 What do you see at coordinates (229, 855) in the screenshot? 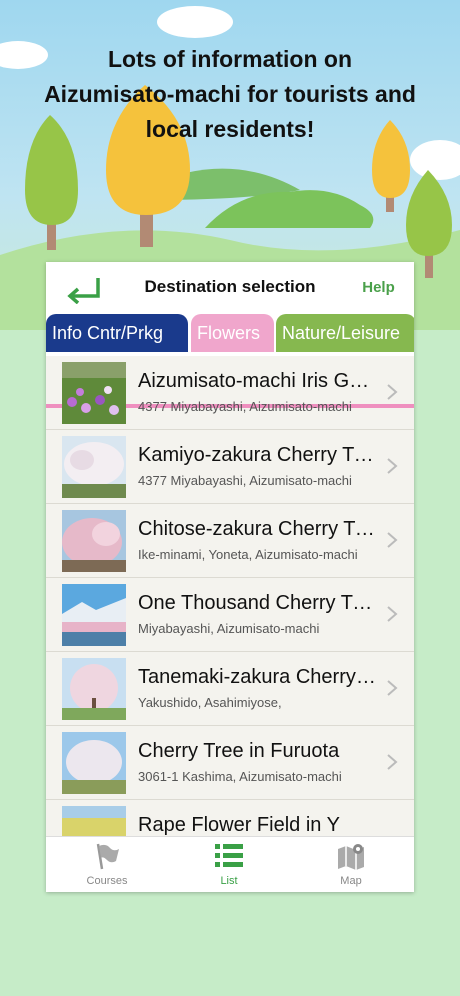
I see `list-icon` at bounding box center [229, 855].